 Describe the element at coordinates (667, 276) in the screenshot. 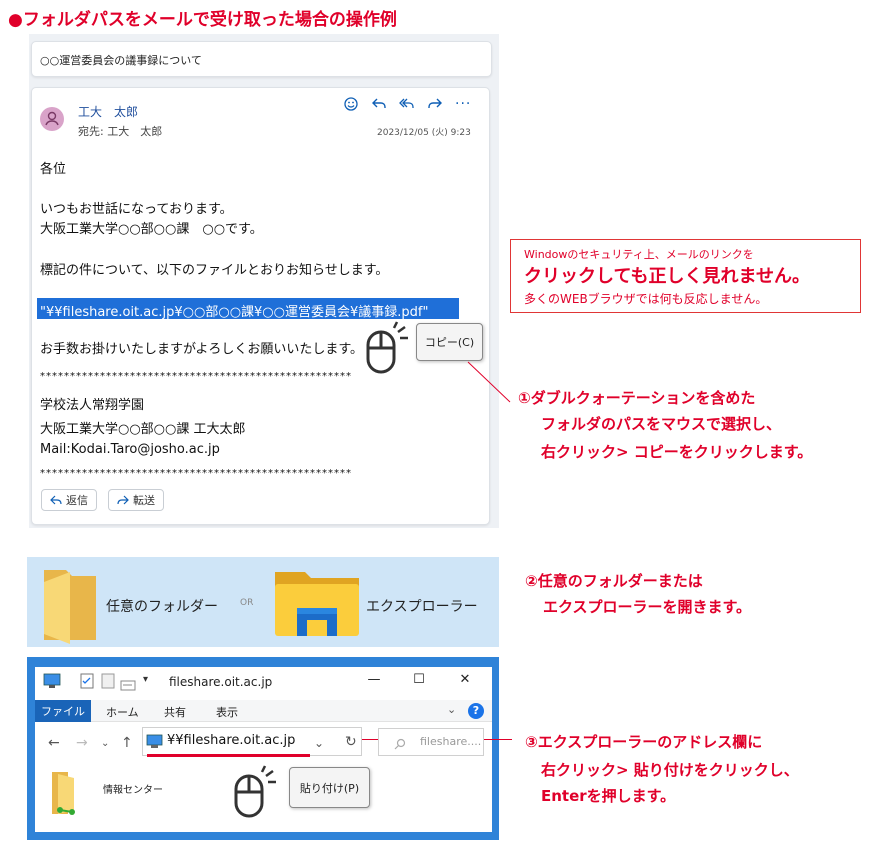

I see `warning-headline: クリックしても正しく見れません。` at that location.